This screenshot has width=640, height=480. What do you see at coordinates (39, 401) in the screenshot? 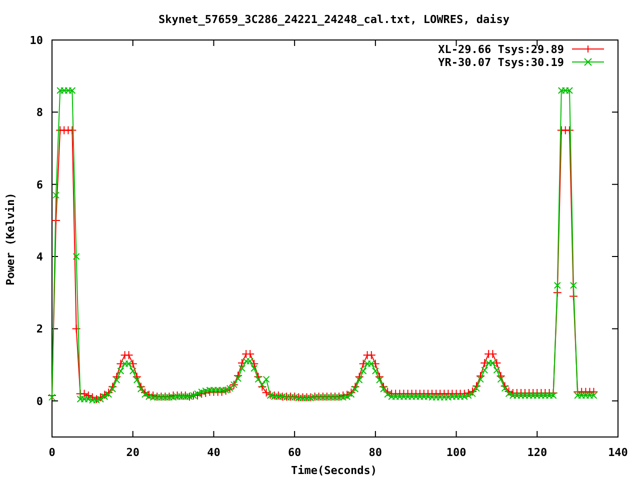
I see `y-tick-label: 0` at bounding box center [39, 401].